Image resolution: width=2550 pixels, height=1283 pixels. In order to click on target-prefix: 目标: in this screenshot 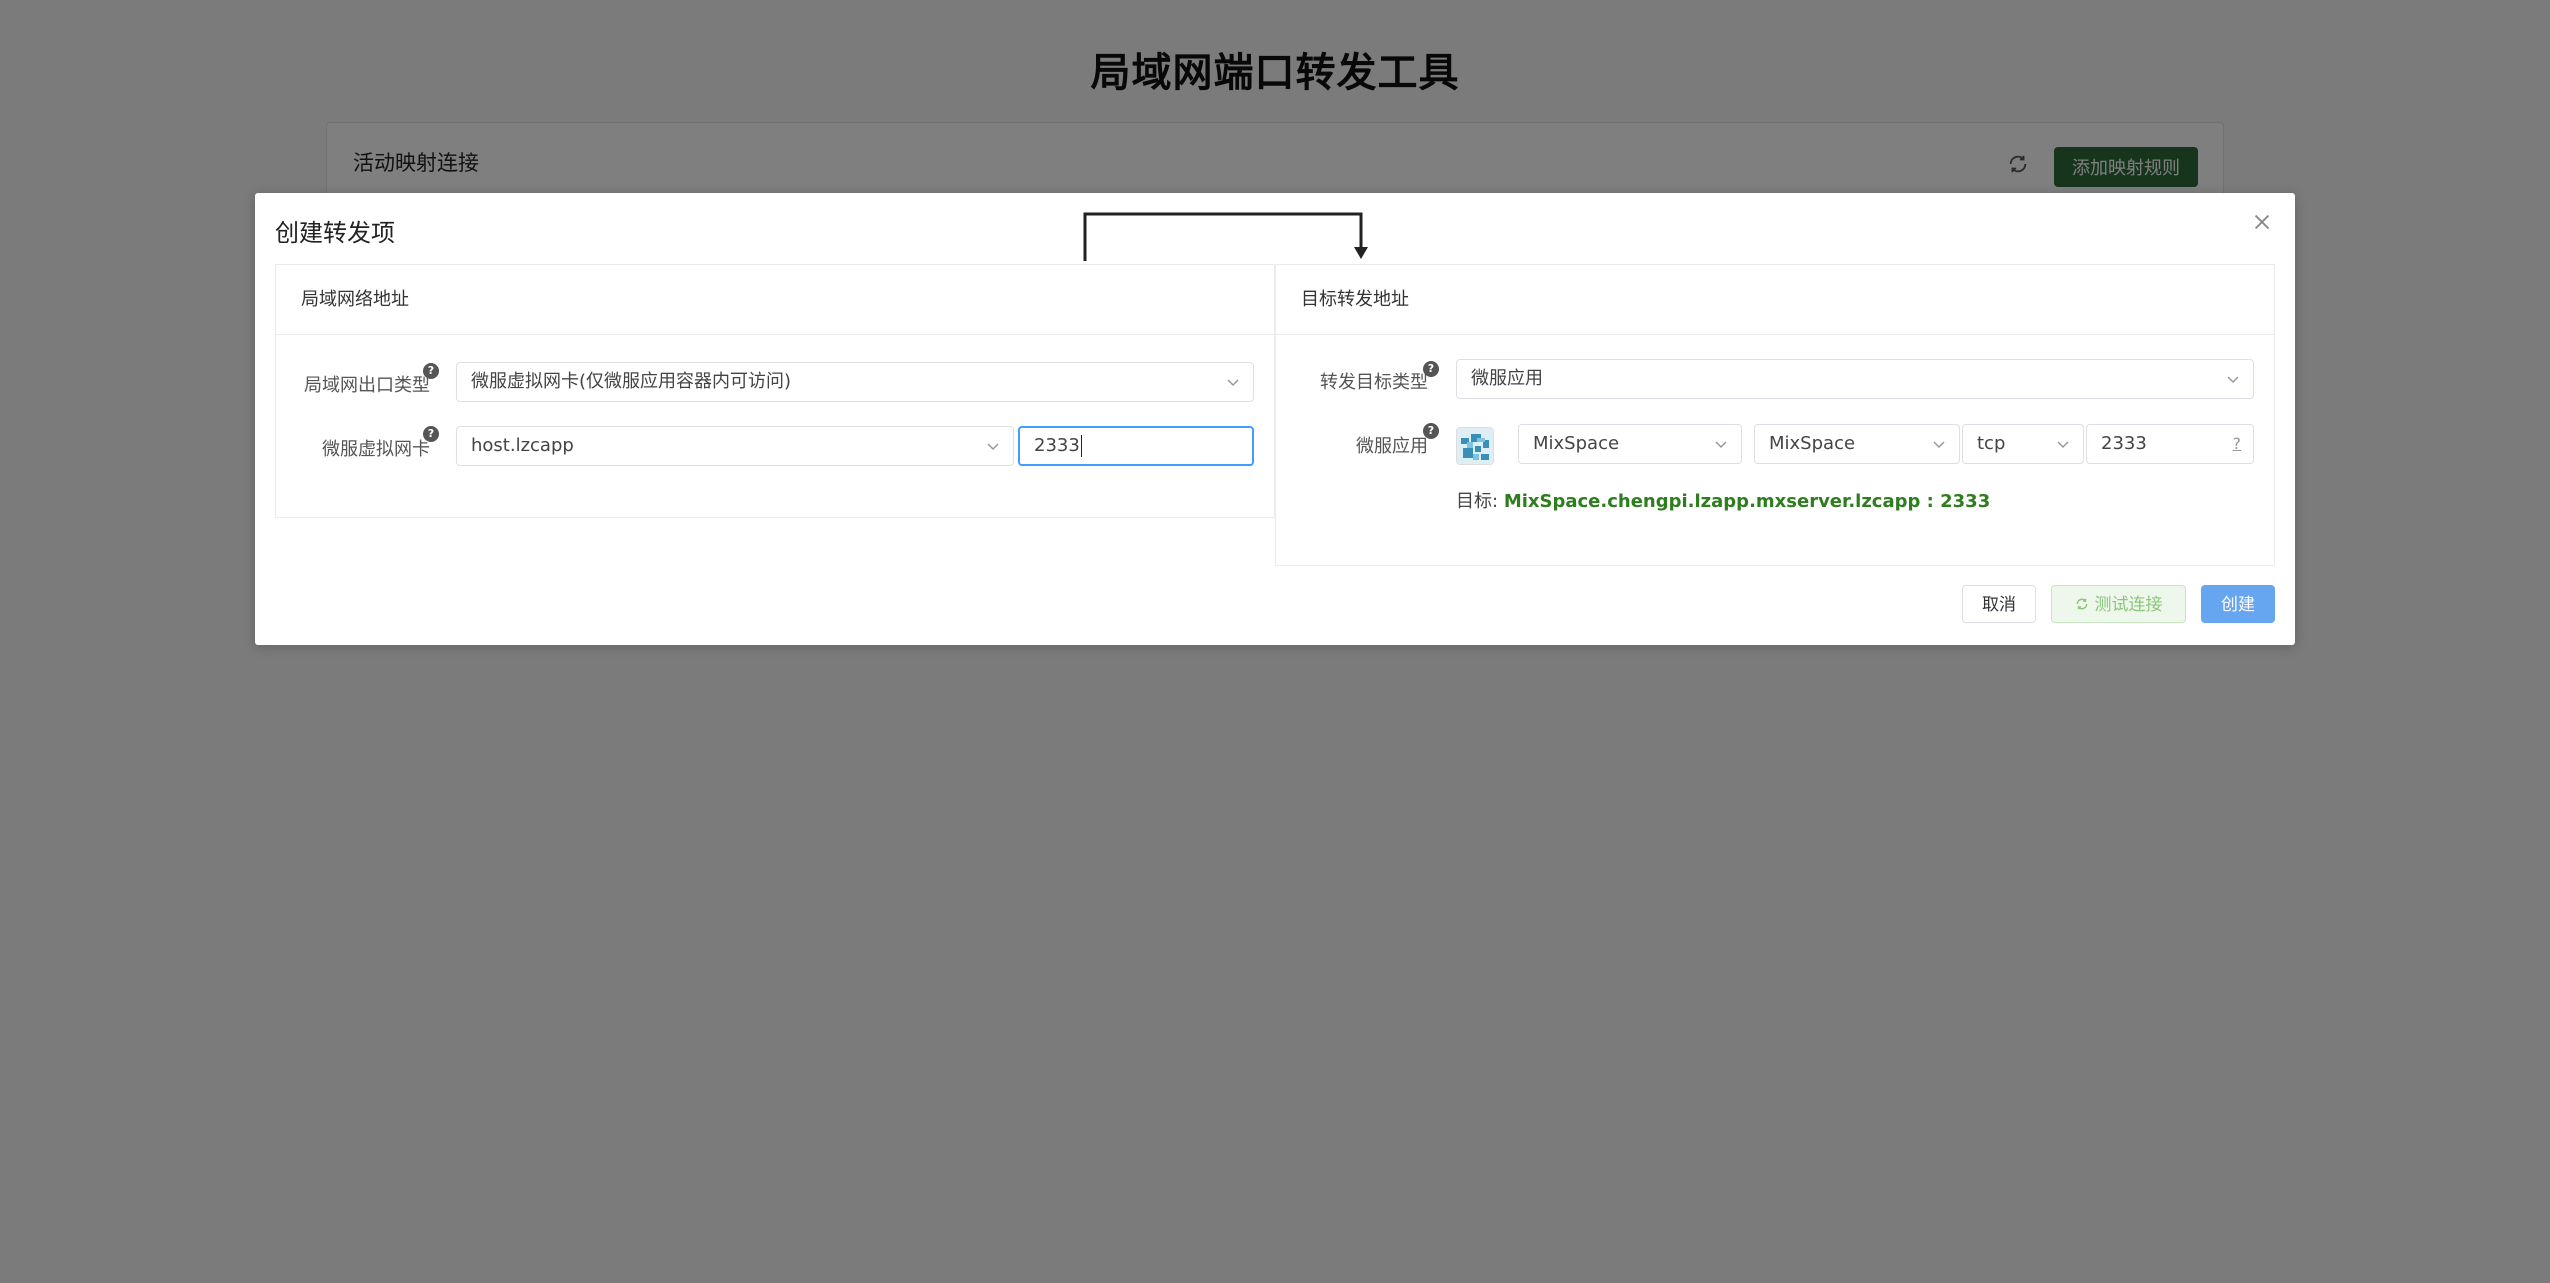, I will do `click(1477, 501)`.